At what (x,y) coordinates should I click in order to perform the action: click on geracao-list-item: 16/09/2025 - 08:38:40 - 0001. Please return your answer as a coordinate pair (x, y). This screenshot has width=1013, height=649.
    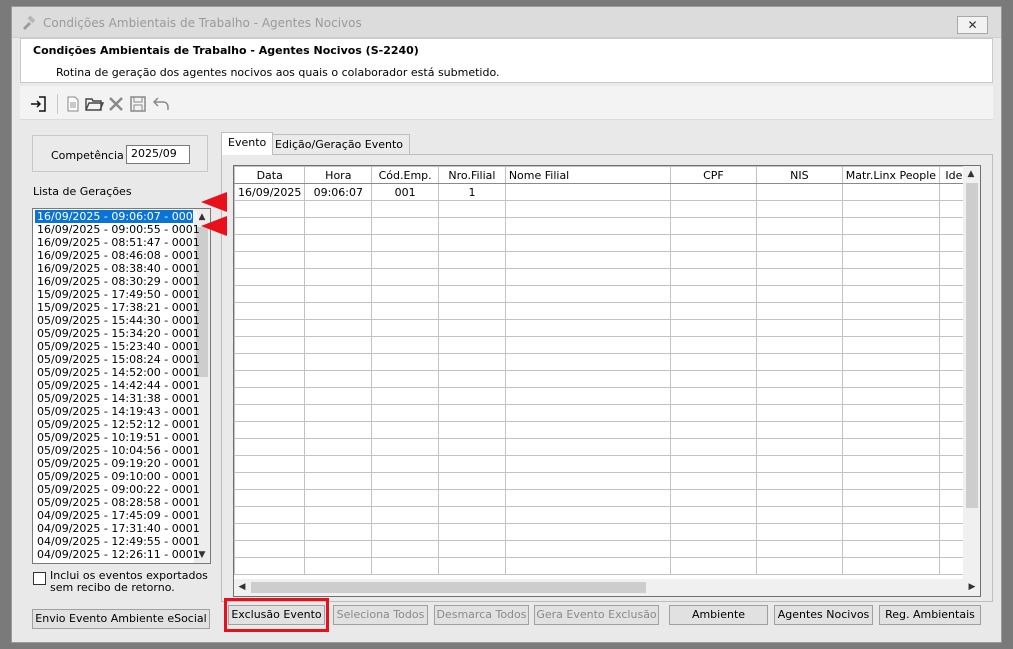
    Looking at the image, I should click on (118, 268).